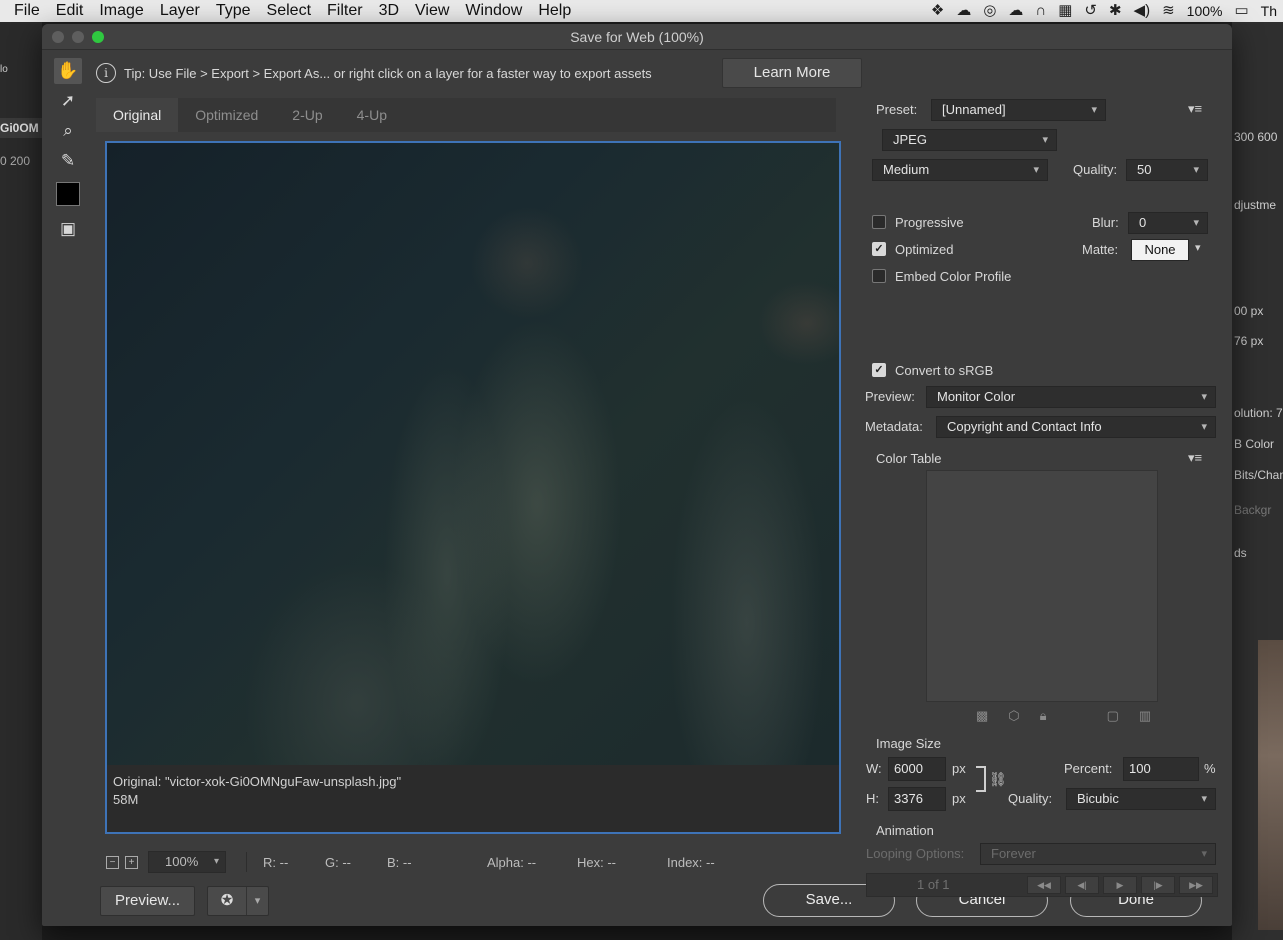 Image resolution: width=1283 pixels, height=940 pixels. I want to click on hand-tool-icon: ✋, so click(68, 71).